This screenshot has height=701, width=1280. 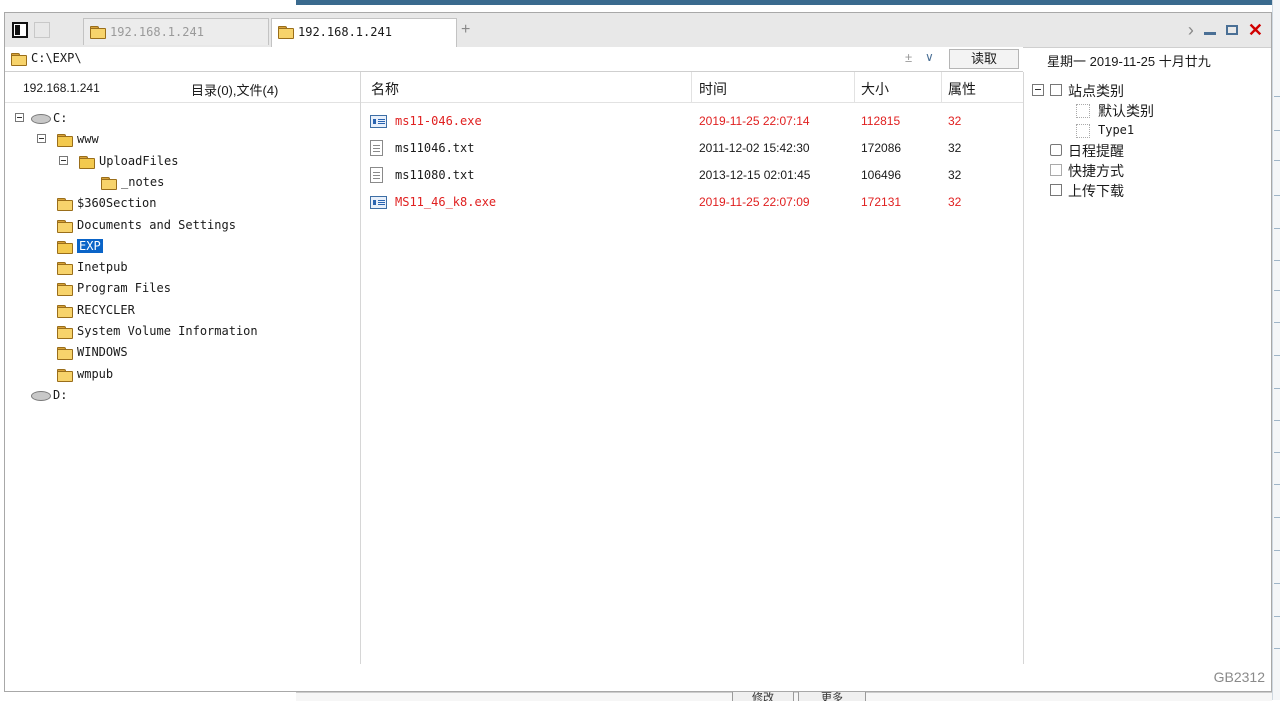 What do you see at coordinates (102, 267) in the screenshot?
I see `tree-item-label: Inetpub` at bounding box center [102, 267].